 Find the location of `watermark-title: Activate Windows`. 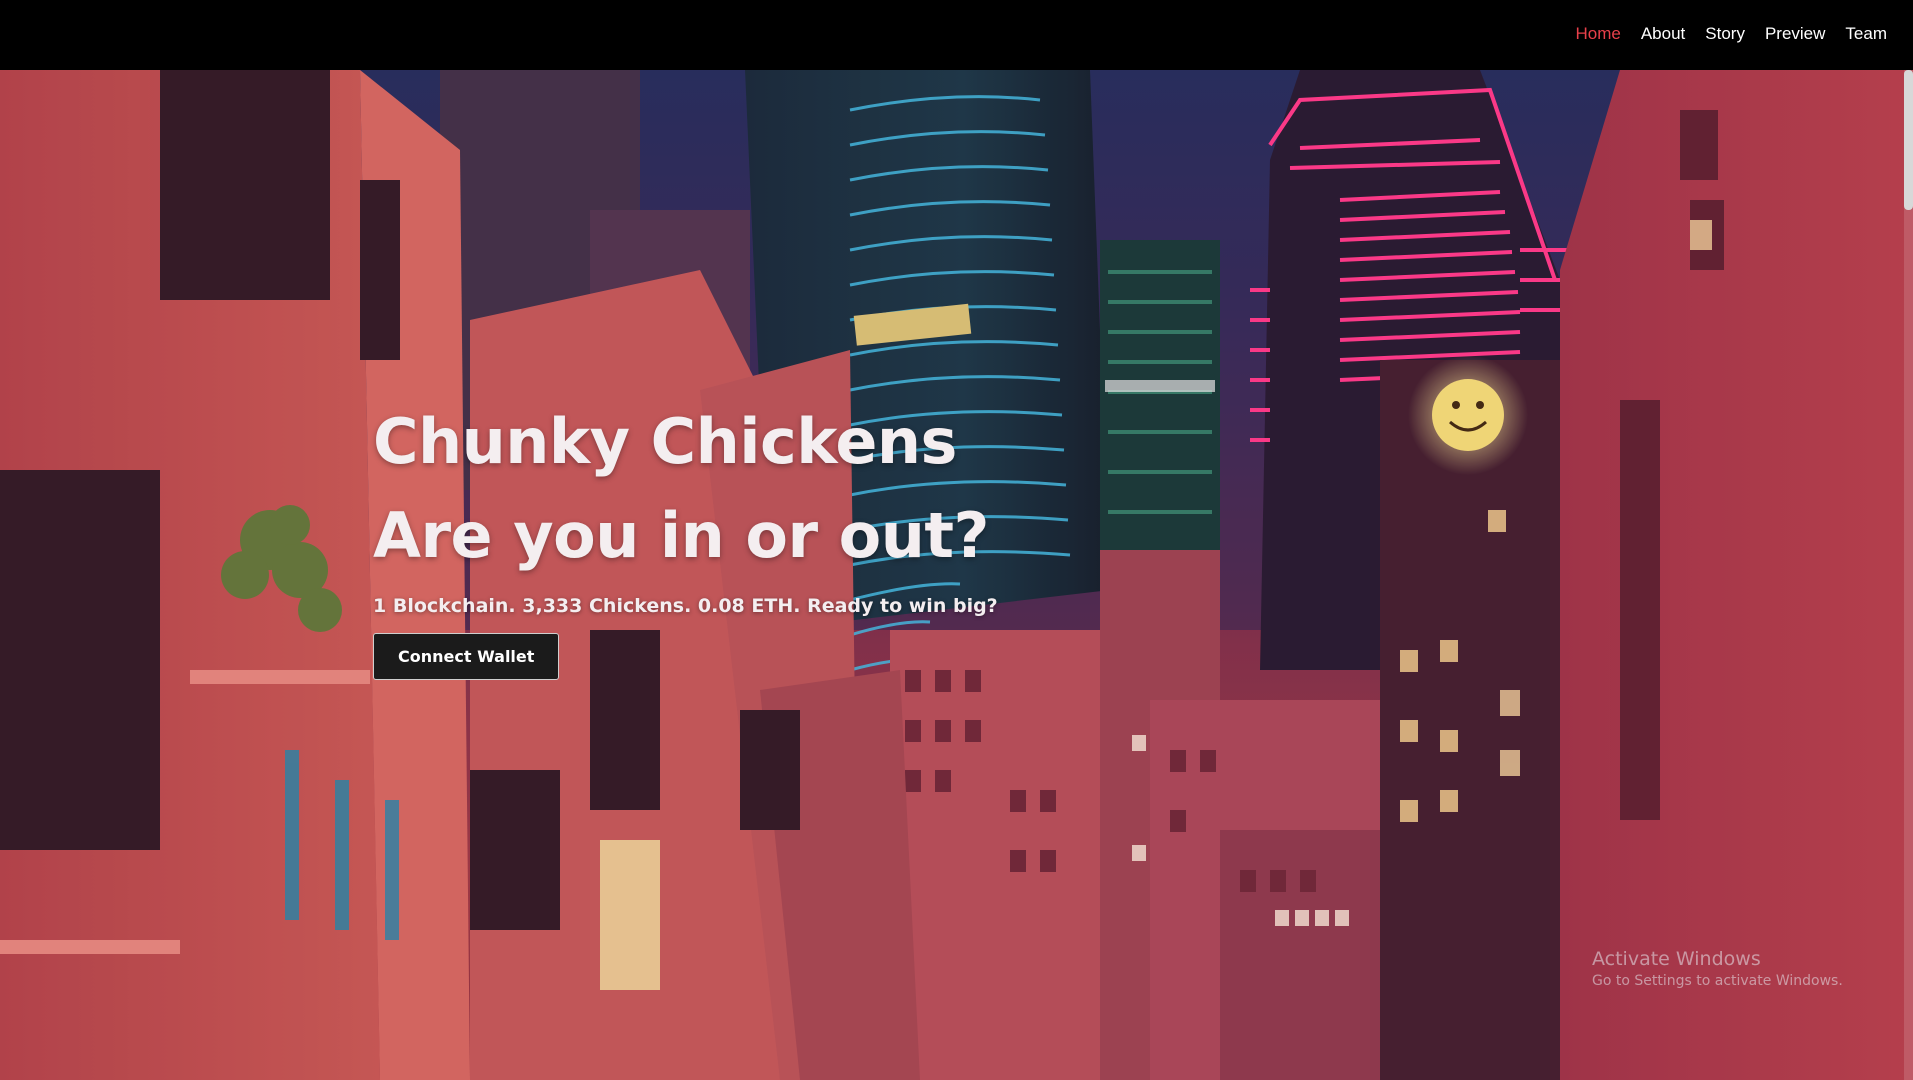

watermark-title: Activate Windows is located at coordinates (1676, 959).